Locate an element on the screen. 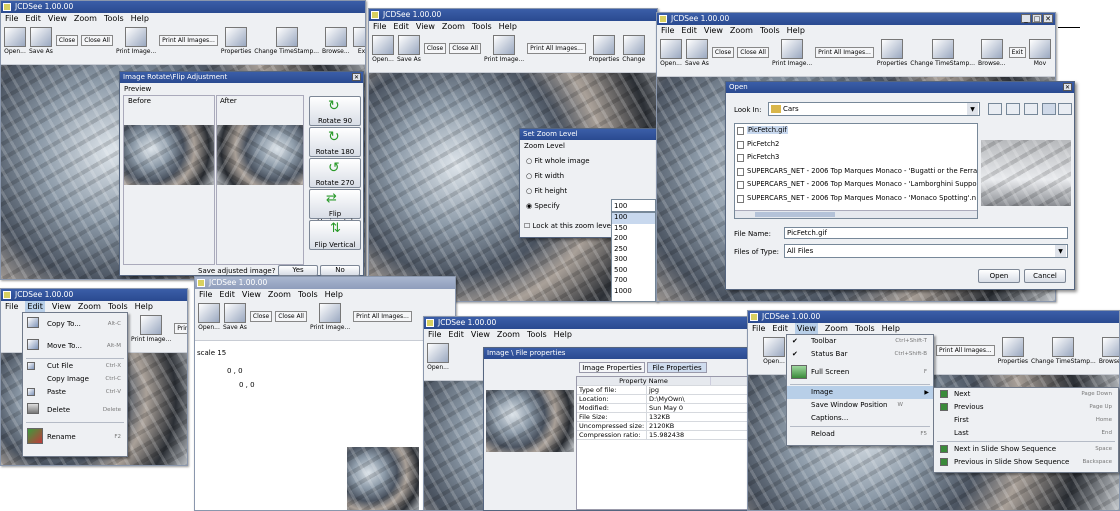  zoom-option: 1000 is located at coordinates (633, 292).